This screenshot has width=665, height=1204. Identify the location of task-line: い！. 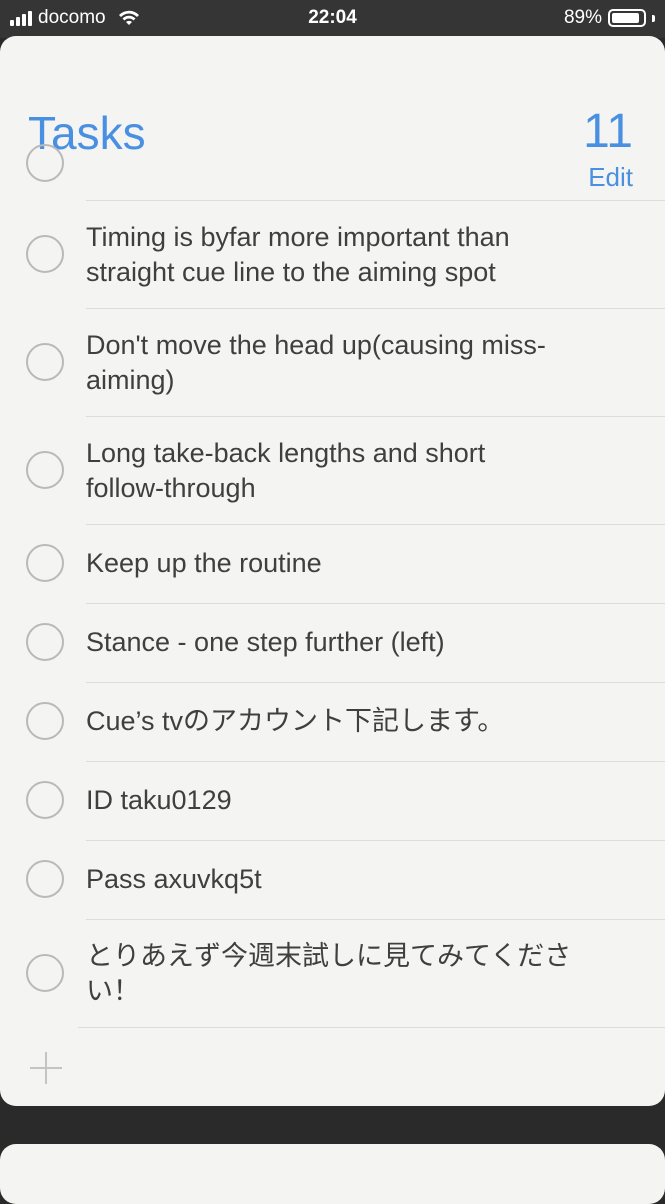
(113, 991).